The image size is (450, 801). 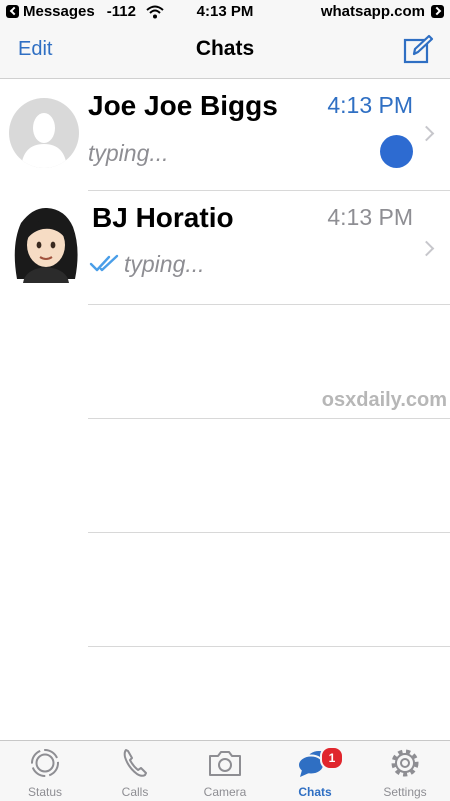 I want to click on tab-label: Status, so click(x=45, y=792).